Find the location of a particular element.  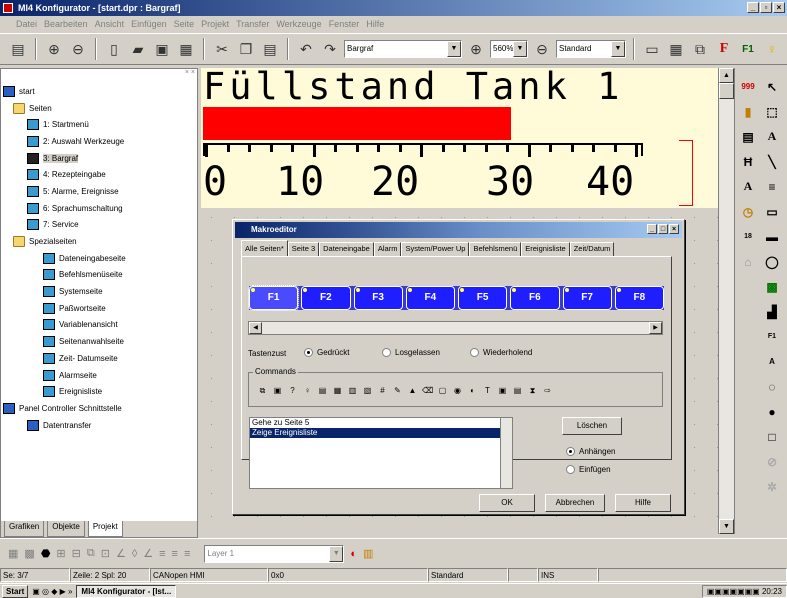

cmd-goto-page-icon: ⧉ is located at coordinates (262, 390).